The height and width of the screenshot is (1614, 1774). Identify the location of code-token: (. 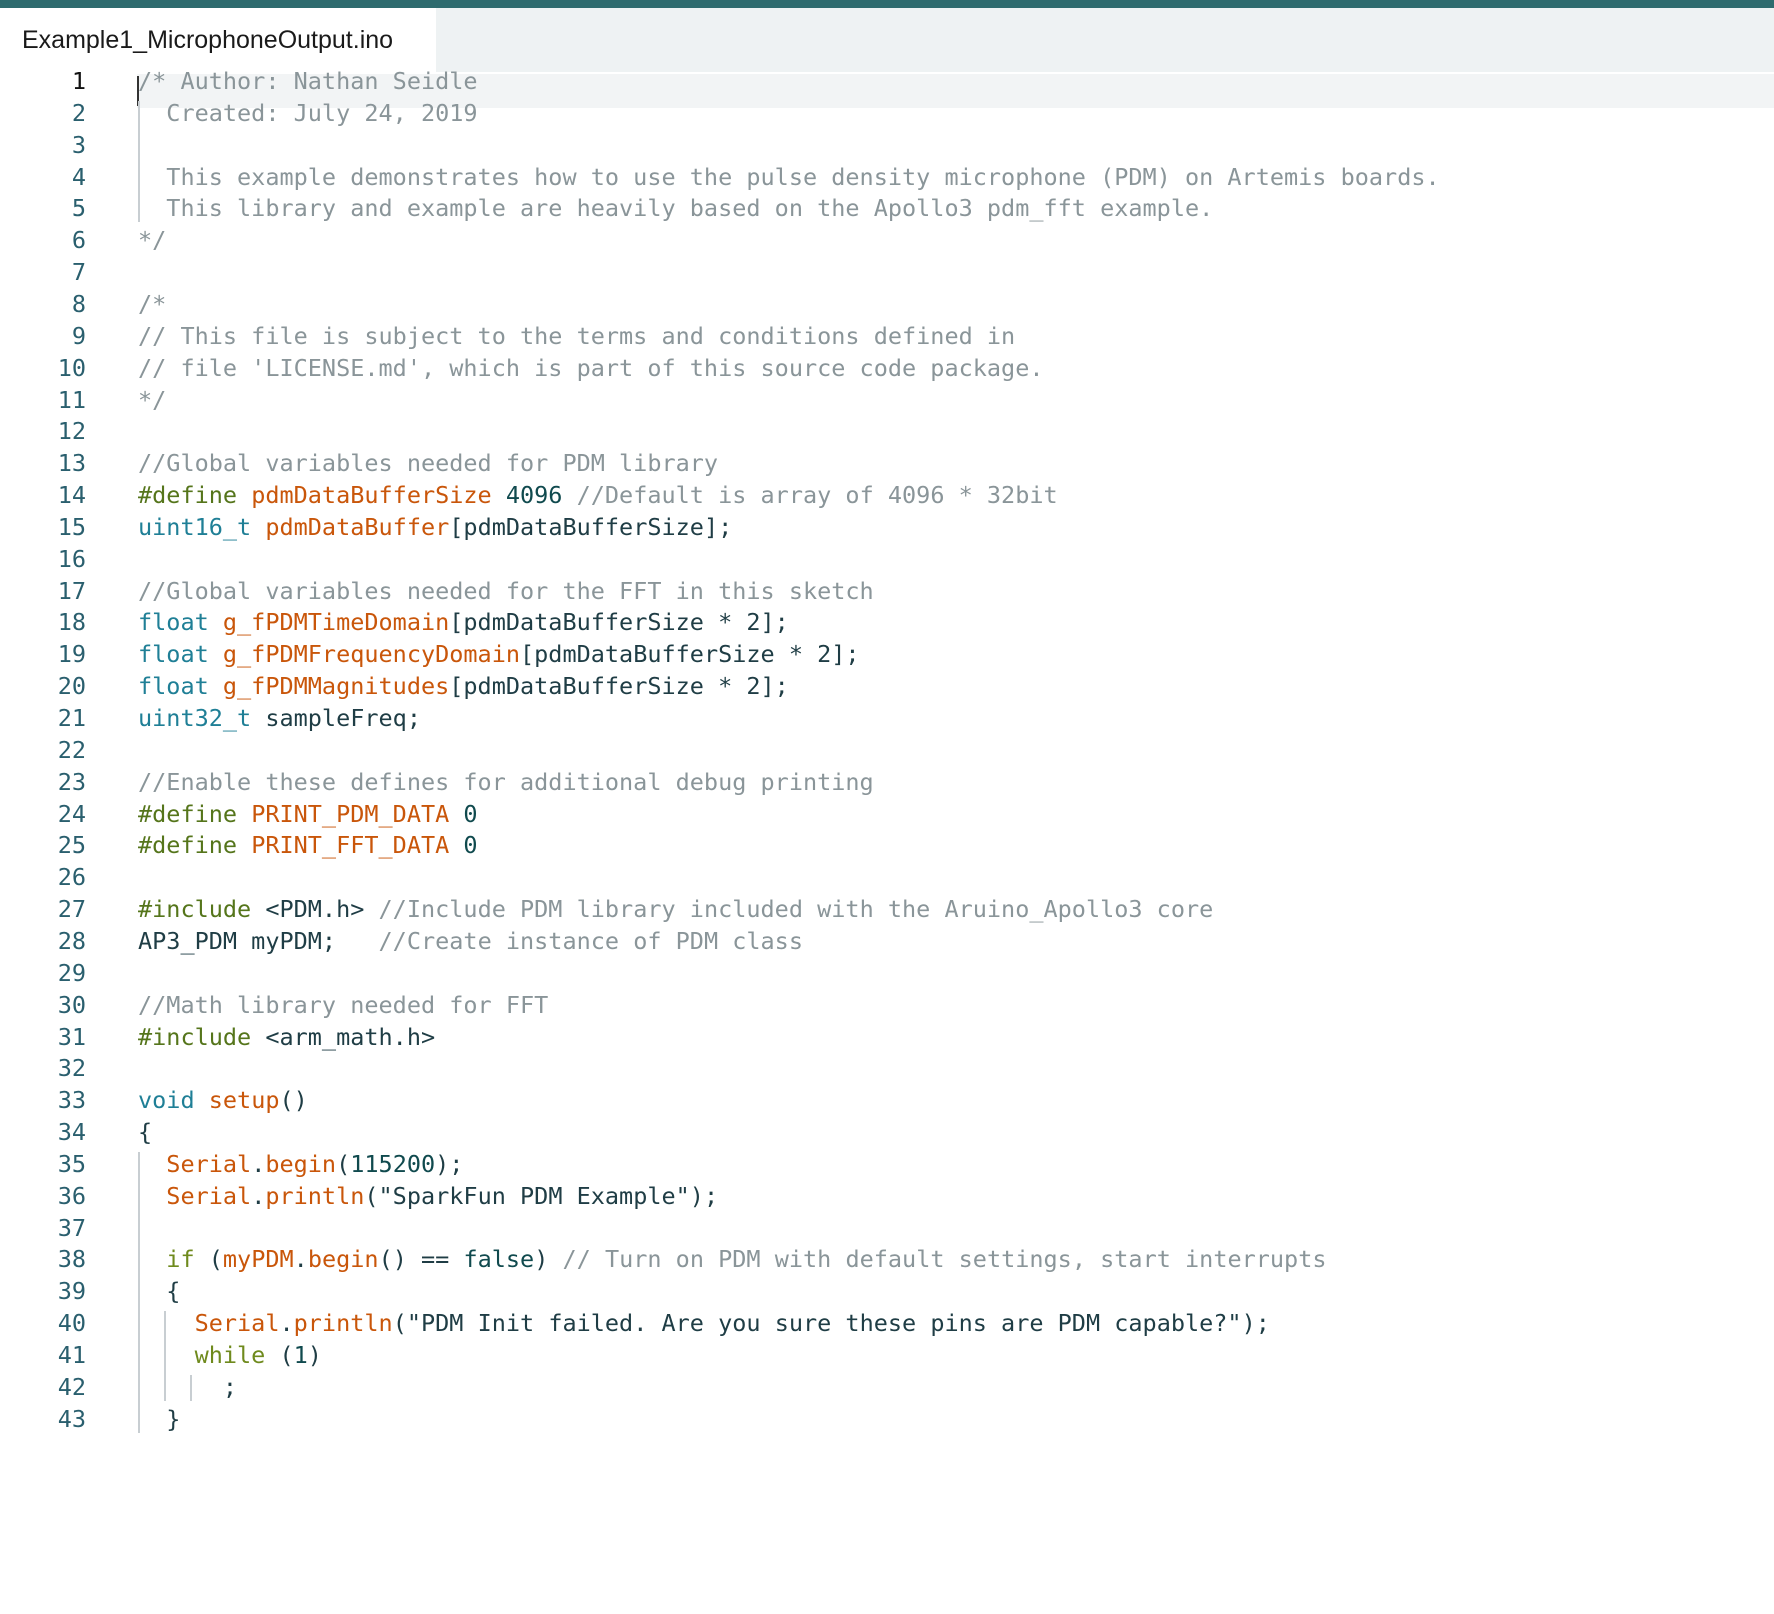
(343, 1163).